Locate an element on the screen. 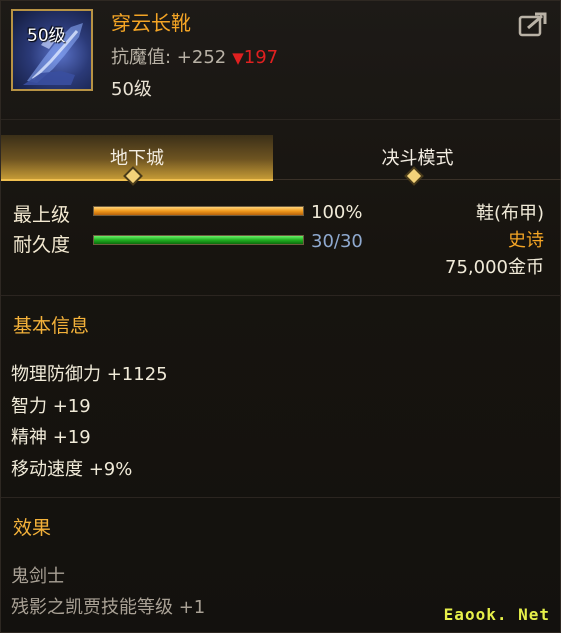  durability-value: 30/30 is located at coordinates (337, 241).